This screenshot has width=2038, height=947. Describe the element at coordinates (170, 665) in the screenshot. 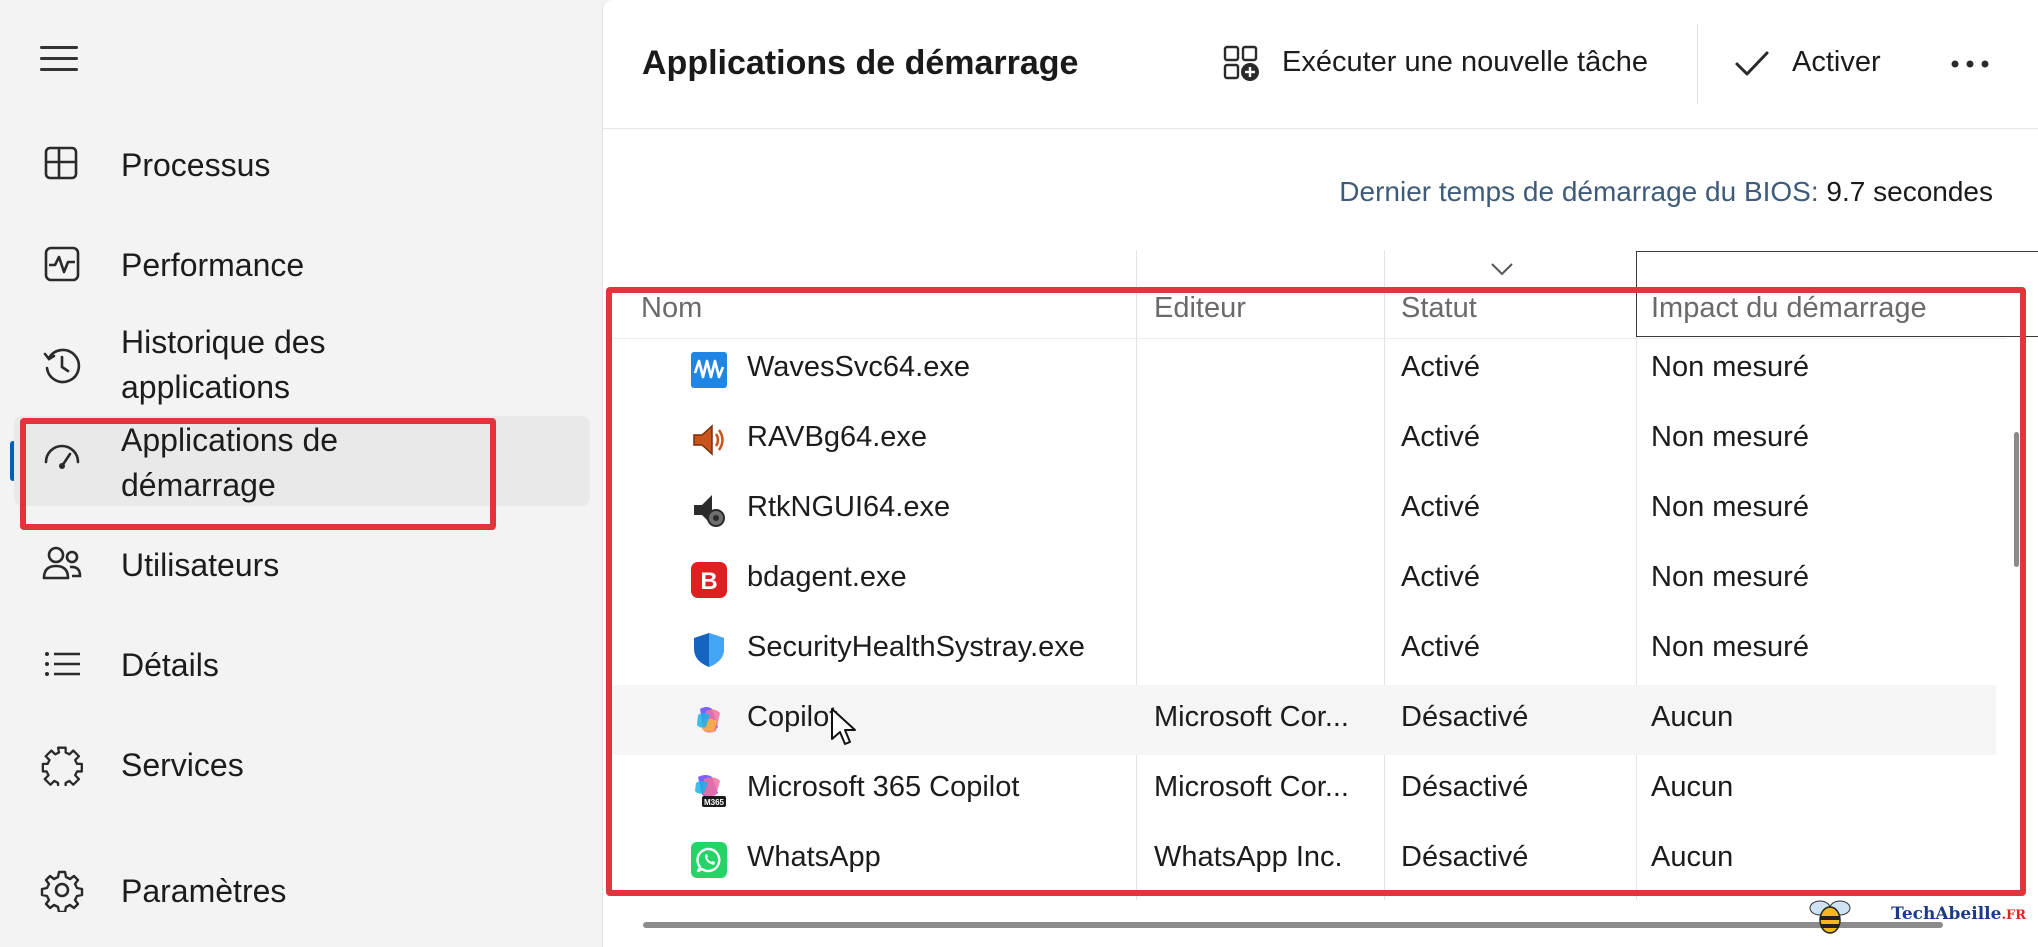

I see `sidebar-item-label: Détails` at that location.